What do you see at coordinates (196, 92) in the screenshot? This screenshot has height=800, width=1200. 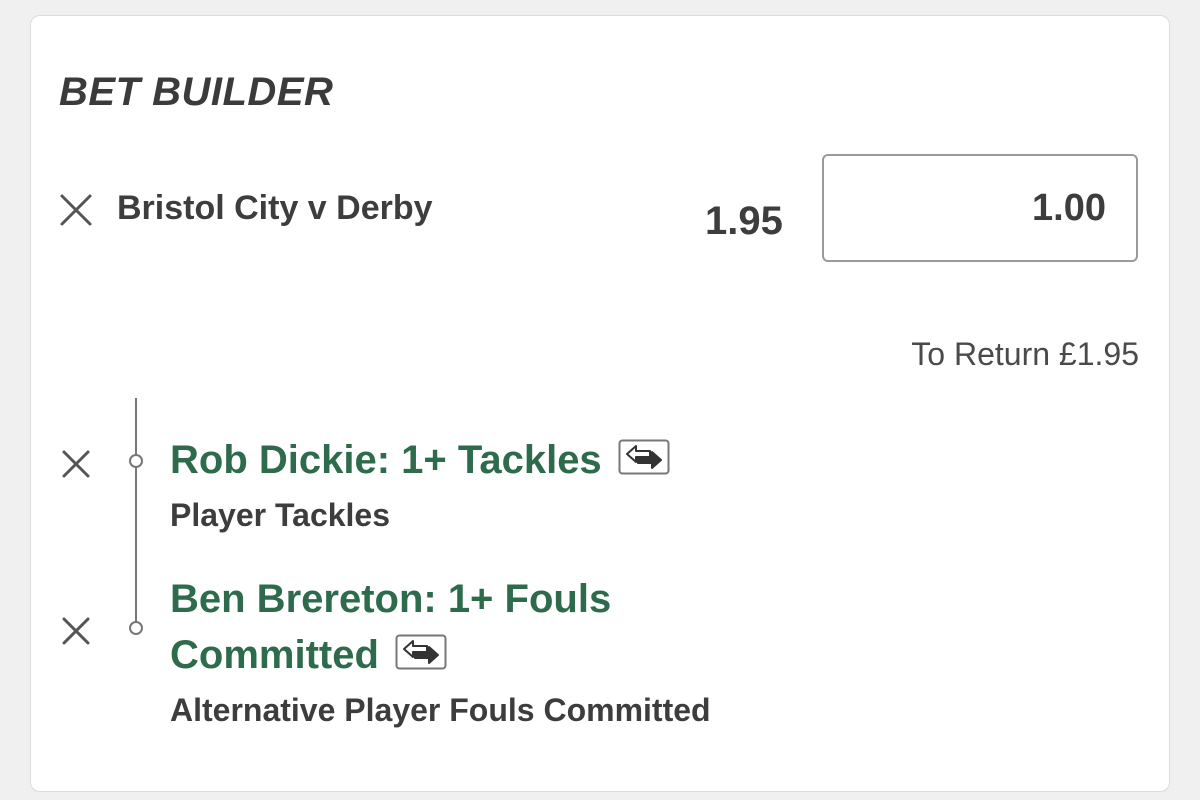 I see `panel-title: BET BUILDER` at bounding box center [196, 92].